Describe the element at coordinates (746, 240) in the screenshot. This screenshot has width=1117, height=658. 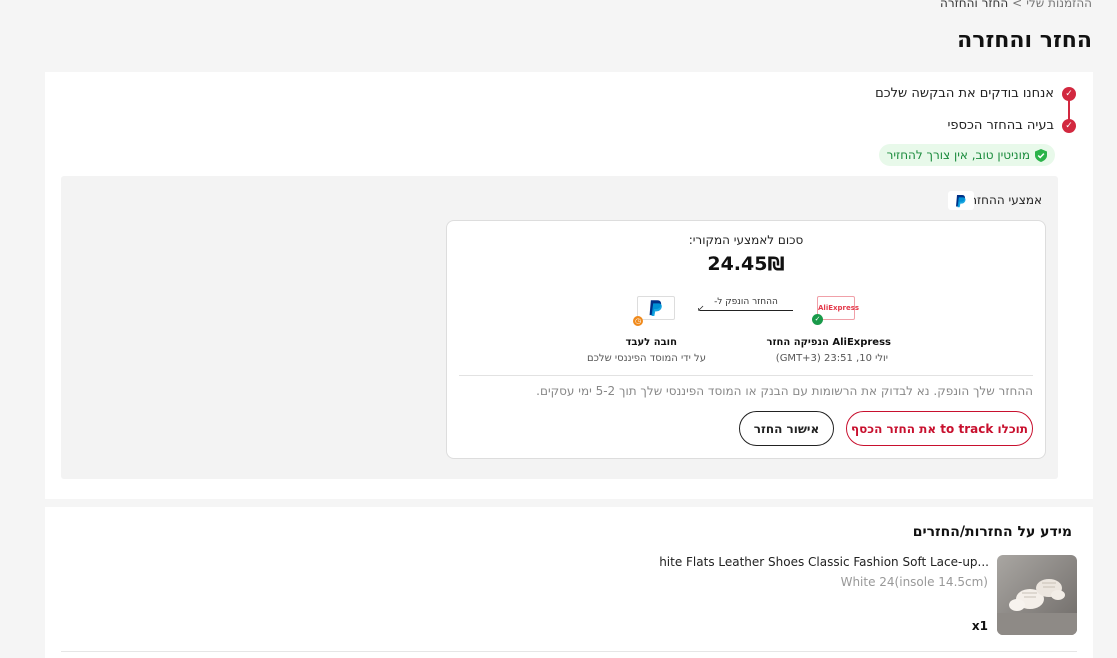
I see `original-method-sum-label: סכום לאמצעי המקורי:` at that location.